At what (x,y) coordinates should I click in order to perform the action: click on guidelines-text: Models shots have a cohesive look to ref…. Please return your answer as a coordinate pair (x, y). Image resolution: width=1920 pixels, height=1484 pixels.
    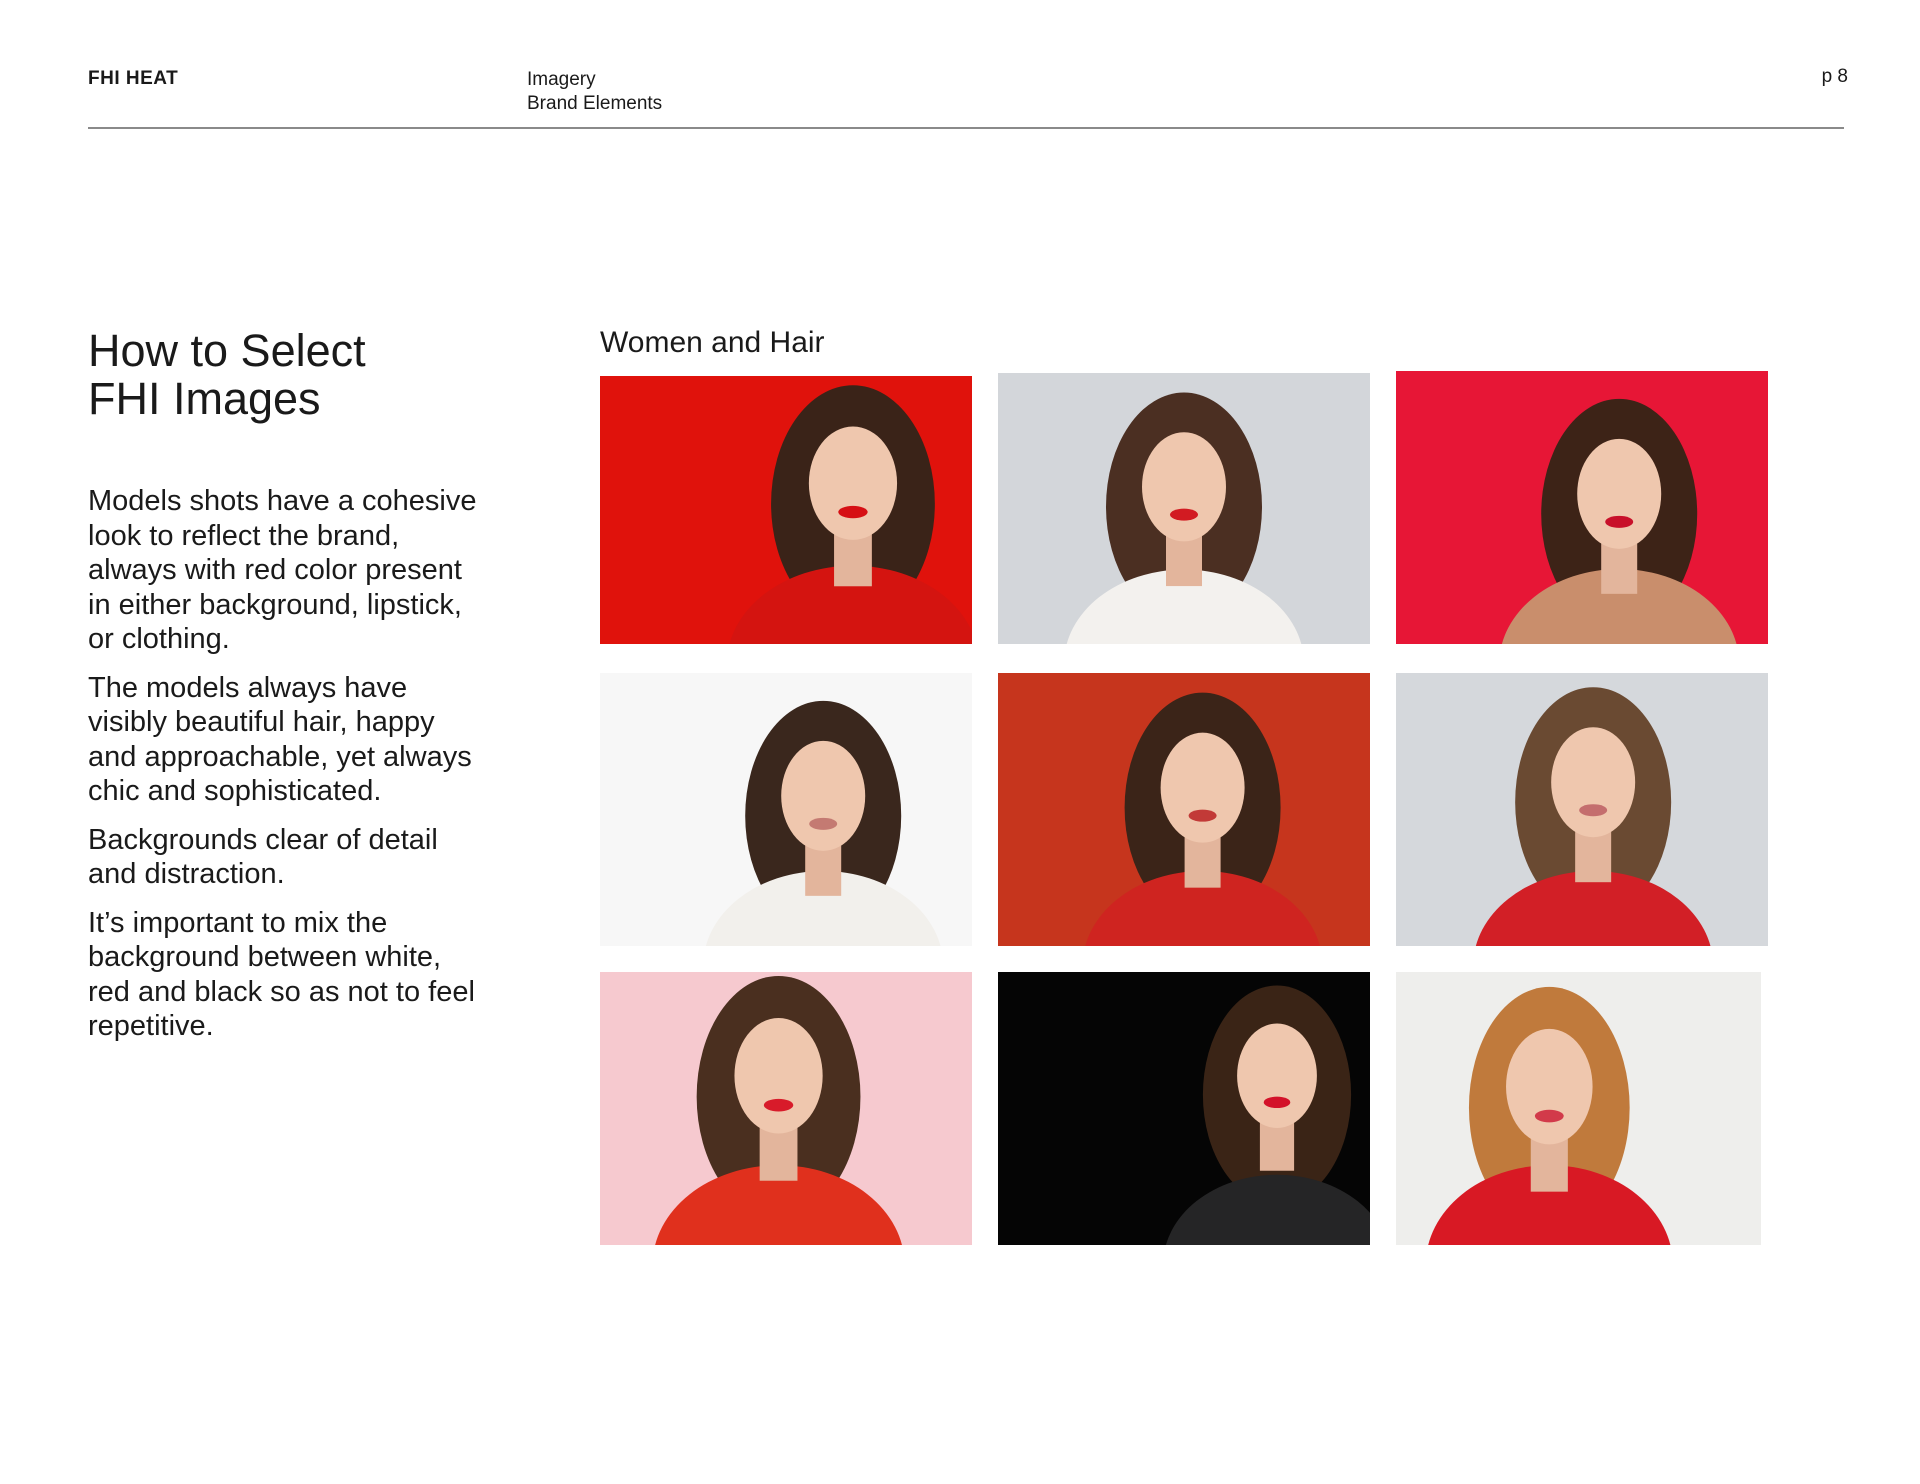
    Looking at the image, I should click on (288, 771).